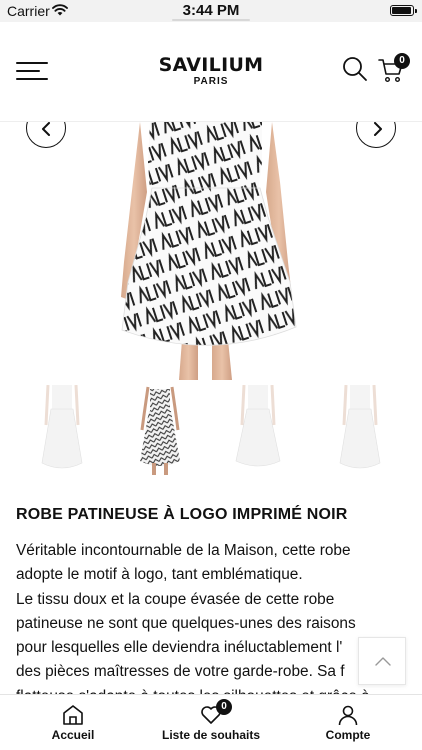 This screenshot has height=750, width=422. Describe the element at coordinates (348, 735) in the screenshot. I see `tab-account-label: Compte` at that location.